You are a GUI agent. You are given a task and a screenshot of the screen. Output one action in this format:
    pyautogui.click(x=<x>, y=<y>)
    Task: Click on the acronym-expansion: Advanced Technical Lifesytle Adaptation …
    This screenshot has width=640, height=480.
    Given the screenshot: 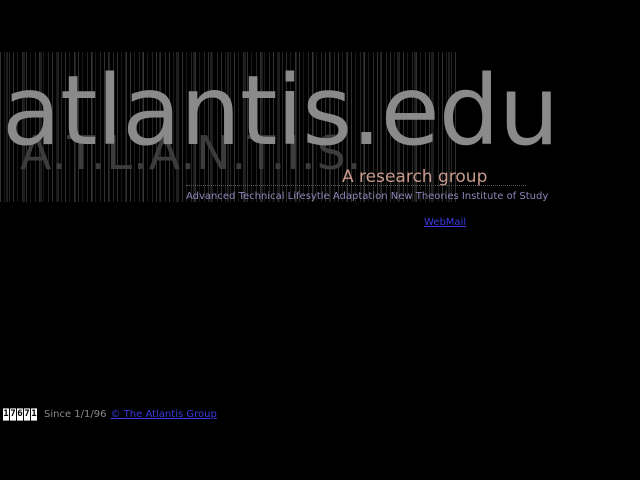 What is the action you would take?
    pyautogui.click(x=367, y=196)
    